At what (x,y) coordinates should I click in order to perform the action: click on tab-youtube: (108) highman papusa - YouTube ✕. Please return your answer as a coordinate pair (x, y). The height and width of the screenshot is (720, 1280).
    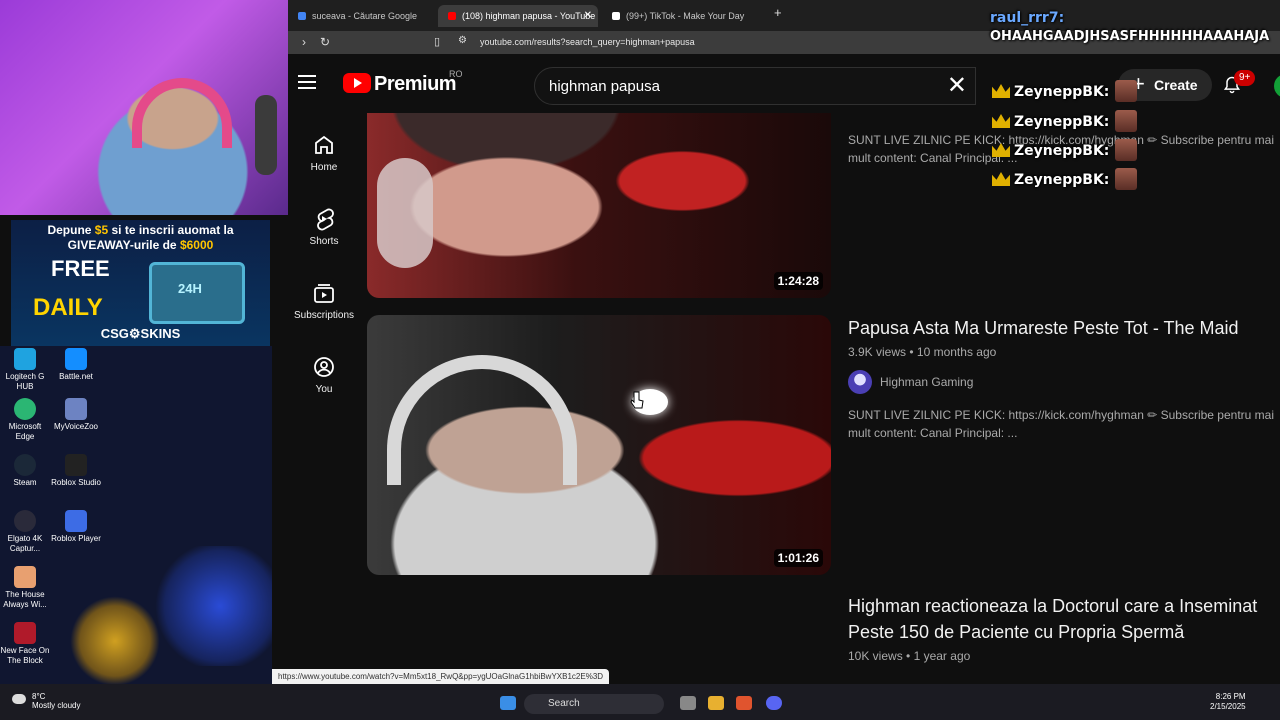
    Looking at the image, I should click on (518, 16).